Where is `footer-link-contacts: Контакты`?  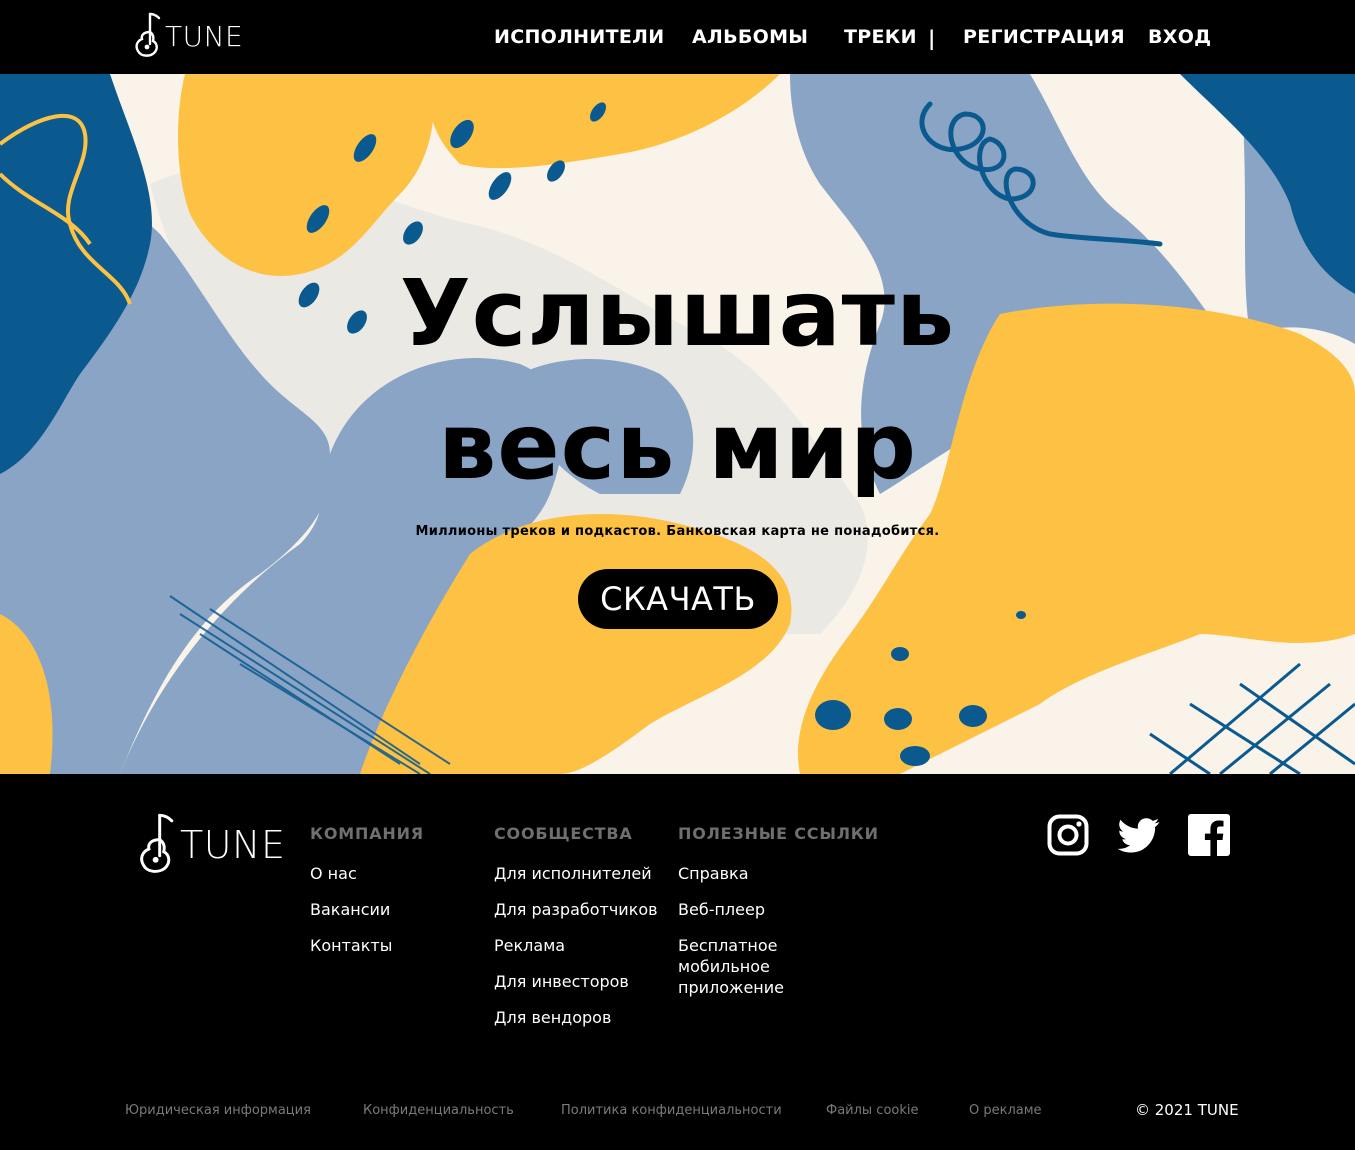
footer-link-contacts: Контакты is located at coordinates (367, 945).